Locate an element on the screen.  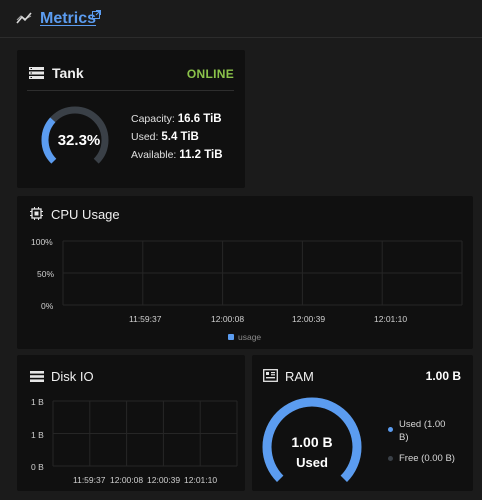
disk-x-tick: 12:00:08 is located at coordinates (127, 480).